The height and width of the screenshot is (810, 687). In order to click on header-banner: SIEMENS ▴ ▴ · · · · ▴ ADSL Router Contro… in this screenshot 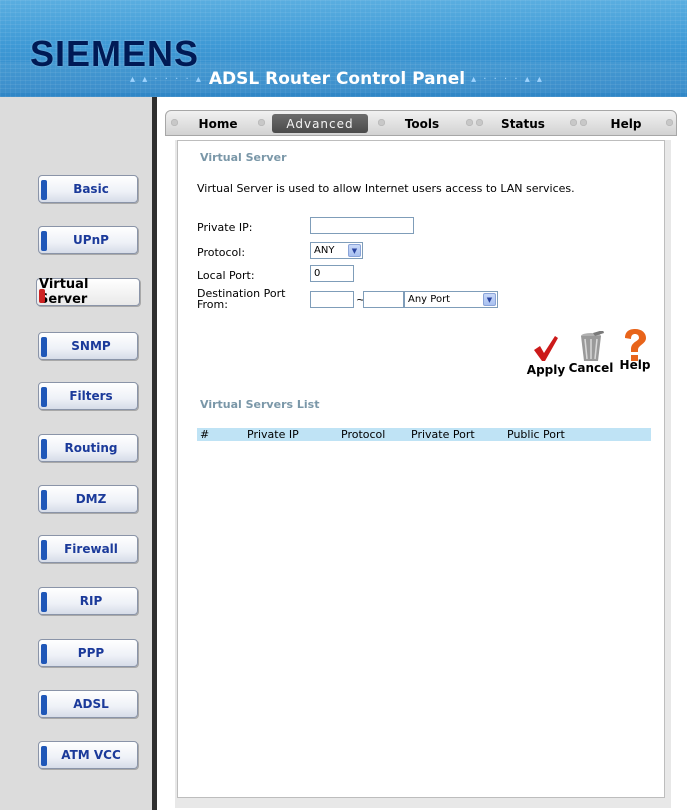, I will do `click(343, 48)`.